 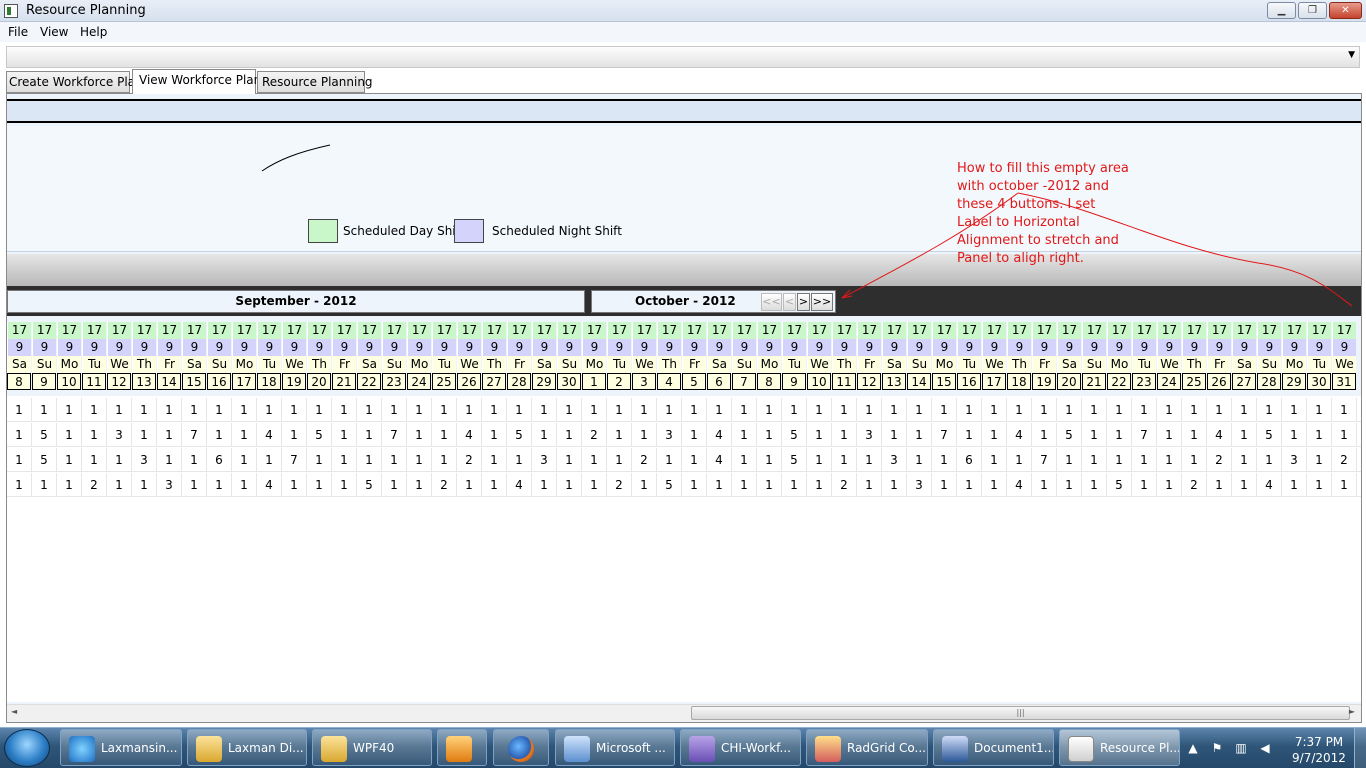 I want to click on maximize-button: ❐, so click(x=1312, y=10).